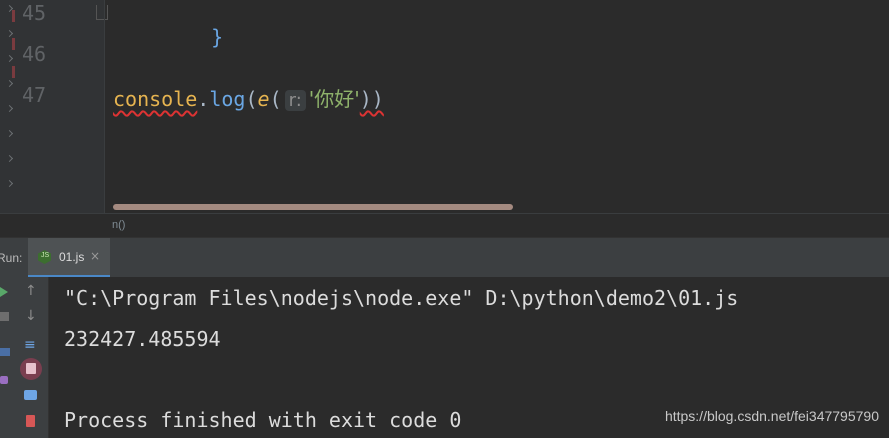 This screenshot has width=889, height=438. Describe the element at coordinates (444, 257) in the screenshot. I see `run-tool-window-header: Run: JS 01.js ×` at that location.